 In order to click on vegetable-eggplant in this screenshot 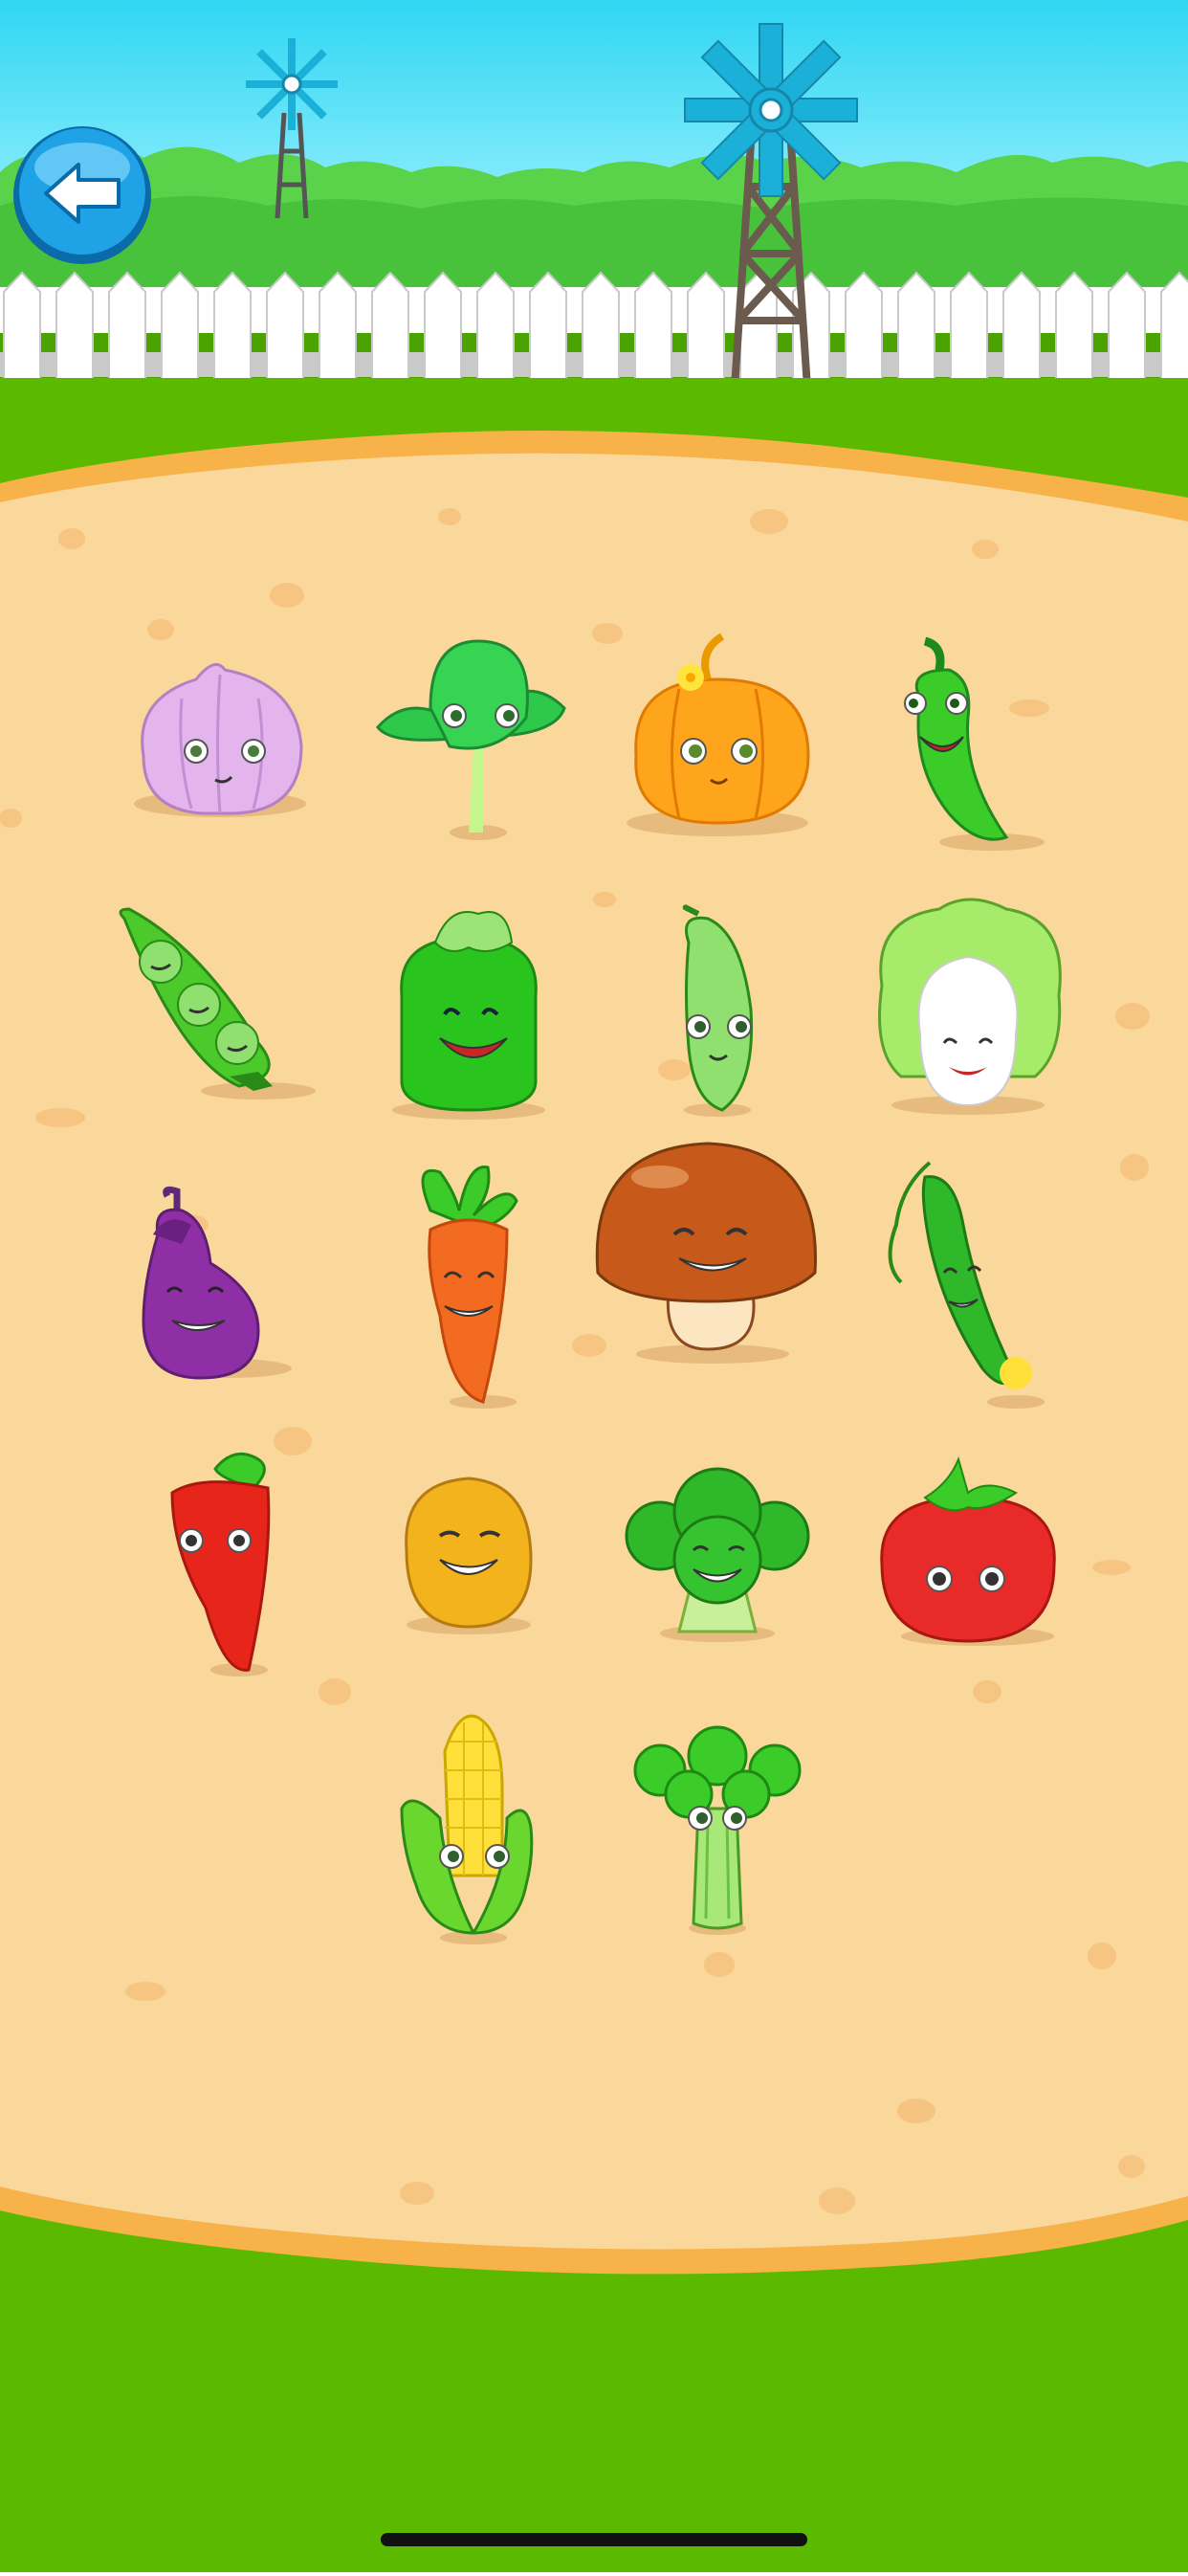, I will do `click(220, 1296)`.